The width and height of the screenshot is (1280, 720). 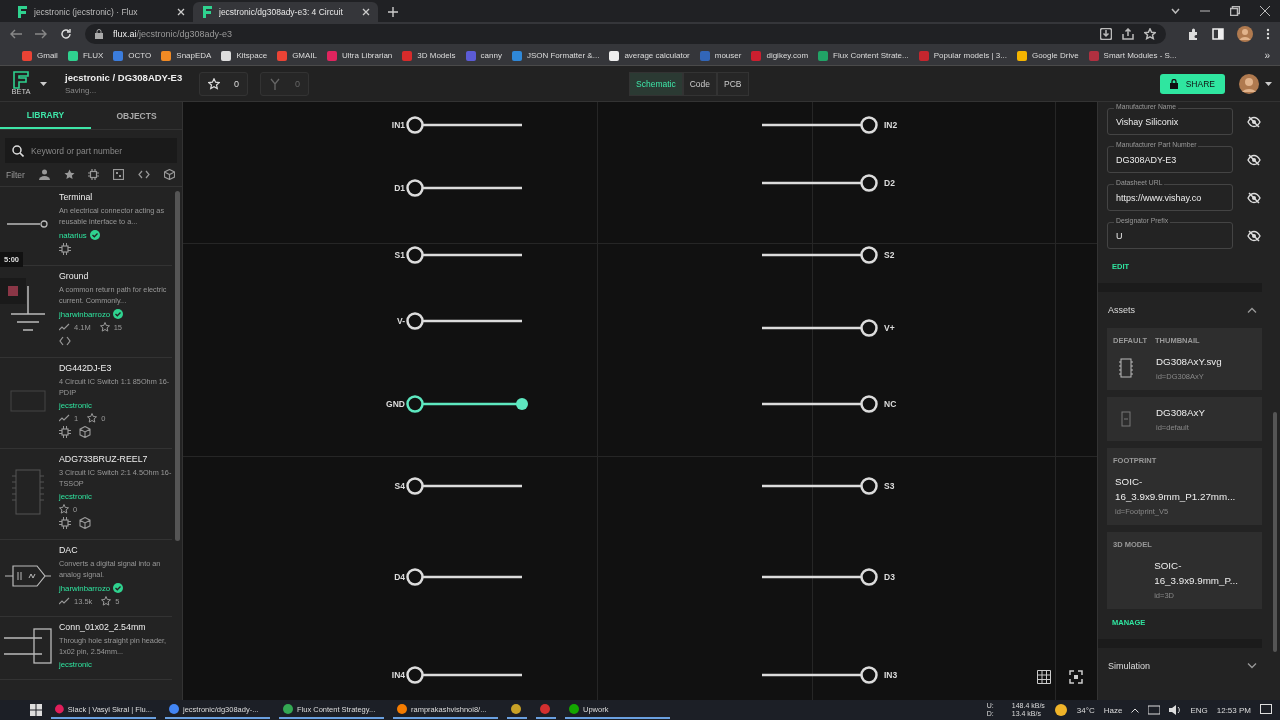 I want to click on bookmark: FLUX, so click(x=85, y=55).